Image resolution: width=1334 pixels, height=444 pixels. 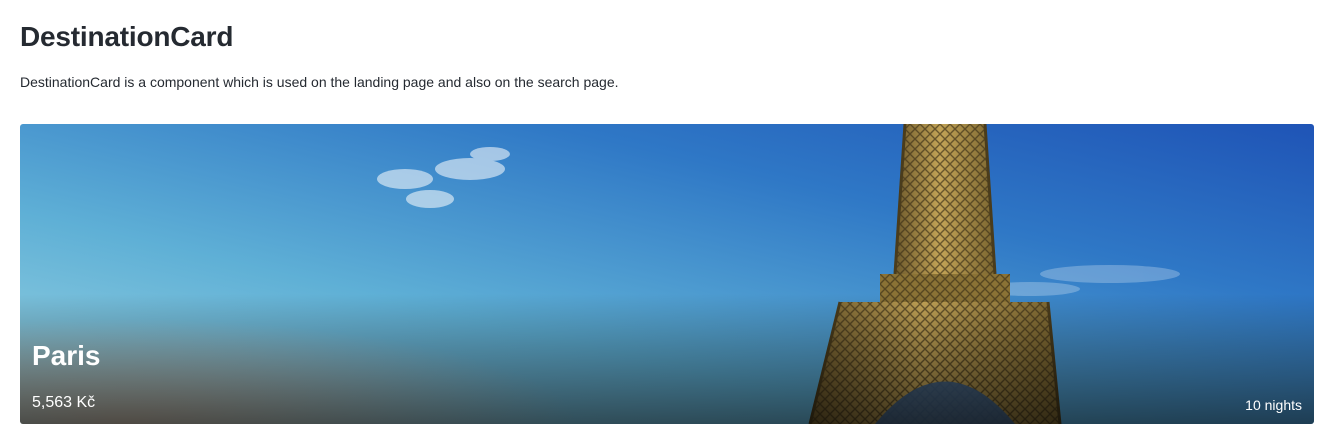 I want to click on card-price: 5,563 Kč, so click(x=64, y=402).